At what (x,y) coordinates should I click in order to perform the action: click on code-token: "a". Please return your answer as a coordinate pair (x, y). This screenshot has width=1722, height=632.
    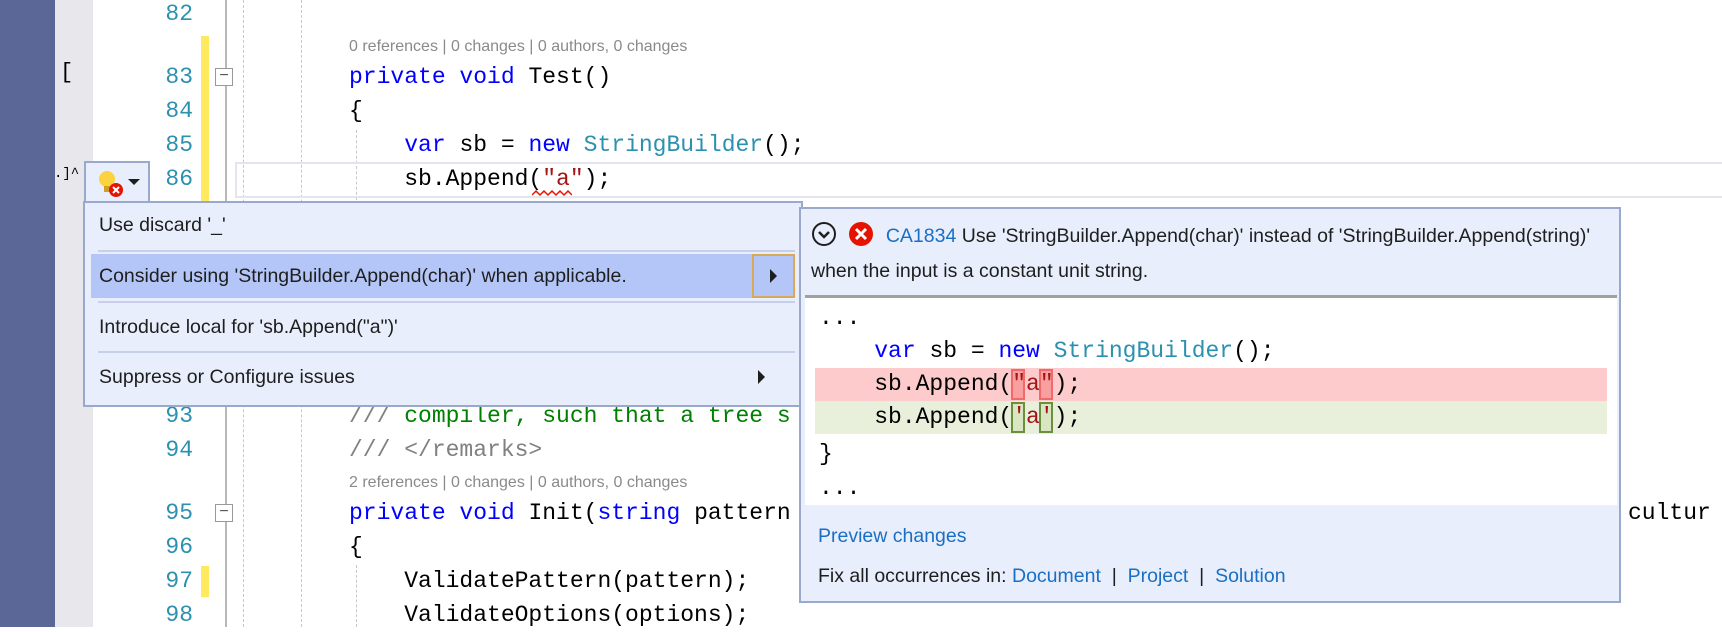
    Looking at the image, I should click on (1033, 384).